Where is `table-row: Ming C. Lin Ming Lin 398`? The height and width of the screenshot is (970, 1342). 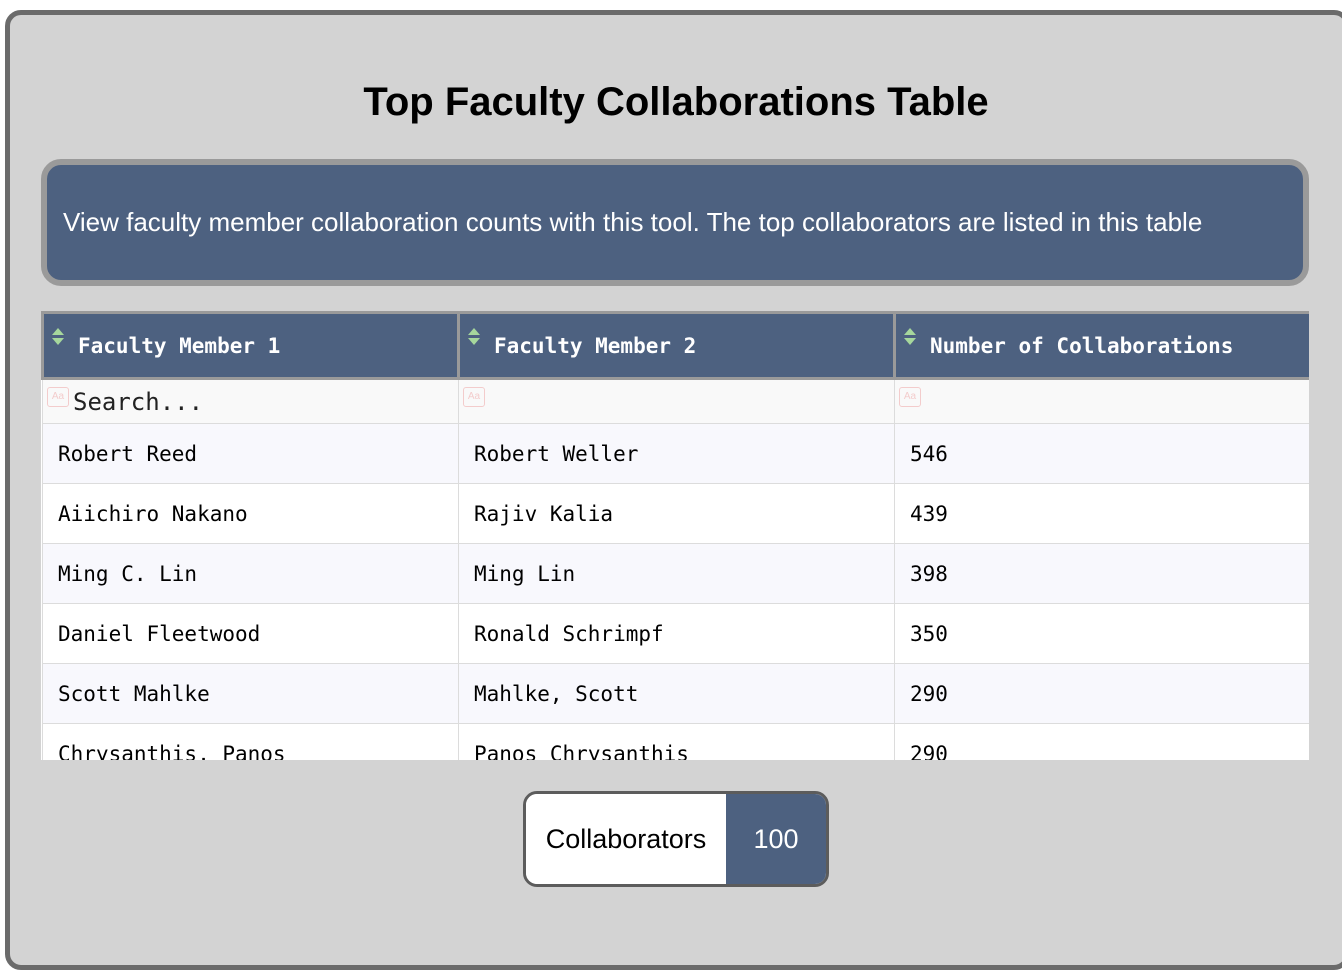 table-row: Ming C. Lin Ming Lin 398 is located at coordinates (675, 573).